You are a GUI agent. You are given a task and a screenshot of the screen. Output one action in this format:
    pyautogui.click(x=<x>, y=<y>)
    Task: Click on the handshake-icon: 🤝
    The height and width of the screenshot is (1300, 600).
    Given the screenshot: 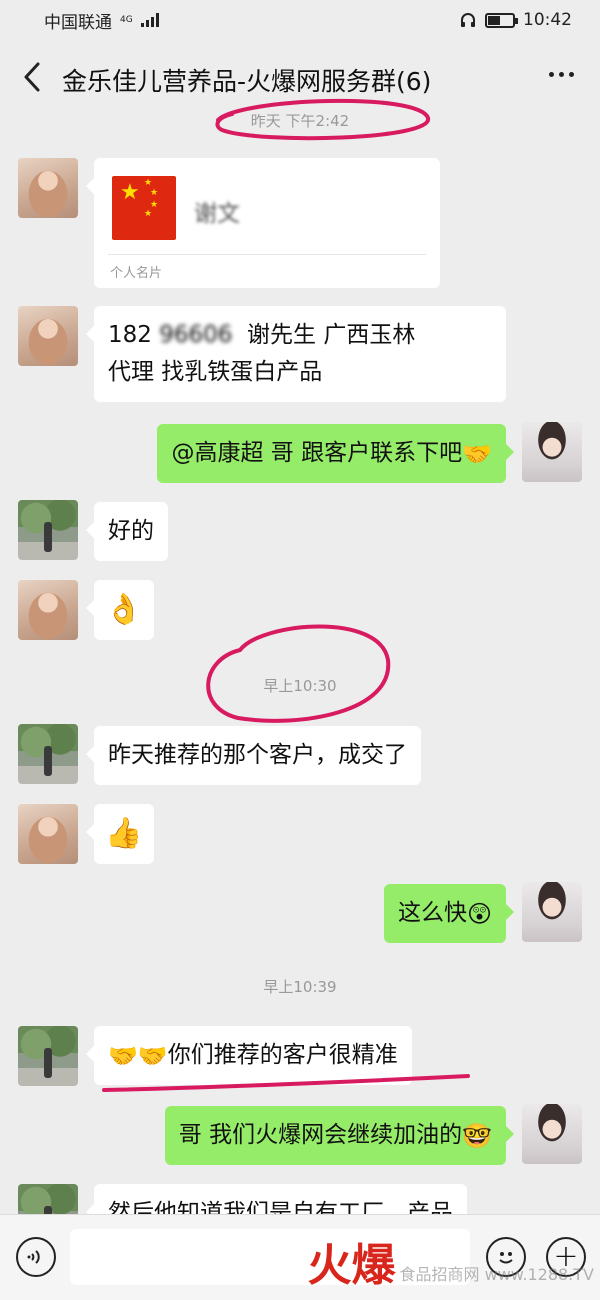 What is the action you would take?
    pyautogui.click(x=477, y=454)
    